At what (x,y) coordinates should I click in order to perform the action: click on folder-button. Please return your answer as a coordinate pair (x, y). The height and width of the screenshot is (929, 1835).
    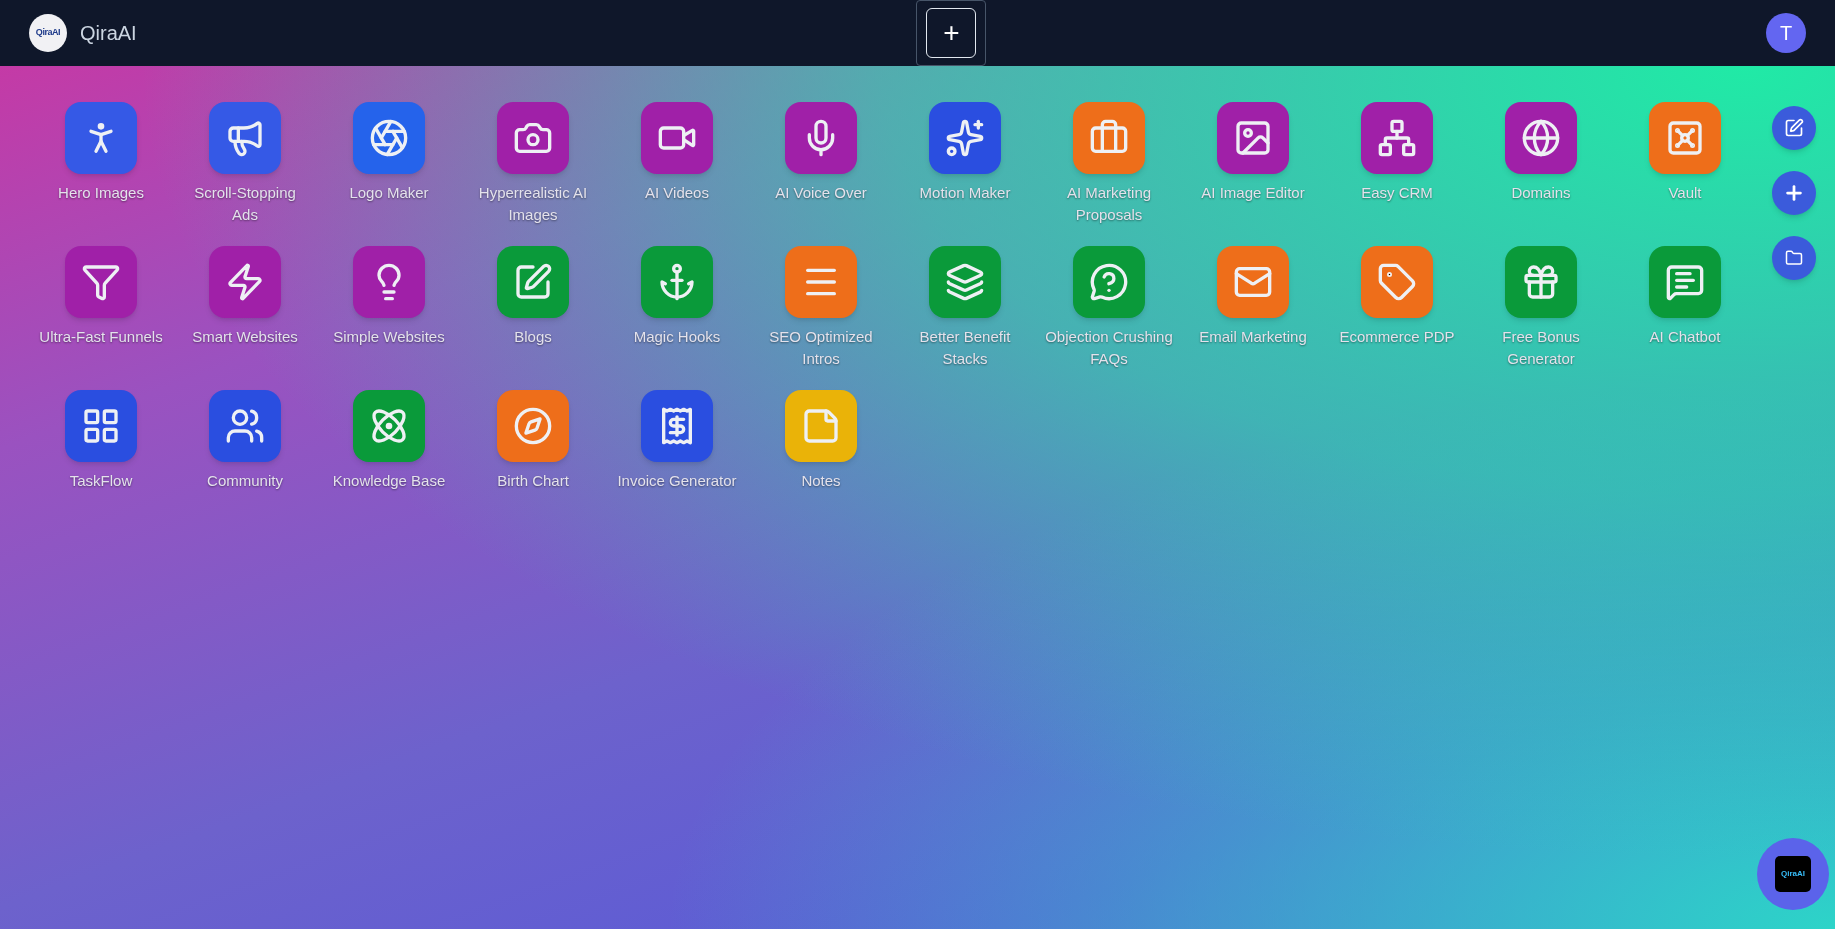
    Looking at the image, I should click on (1794, 258).